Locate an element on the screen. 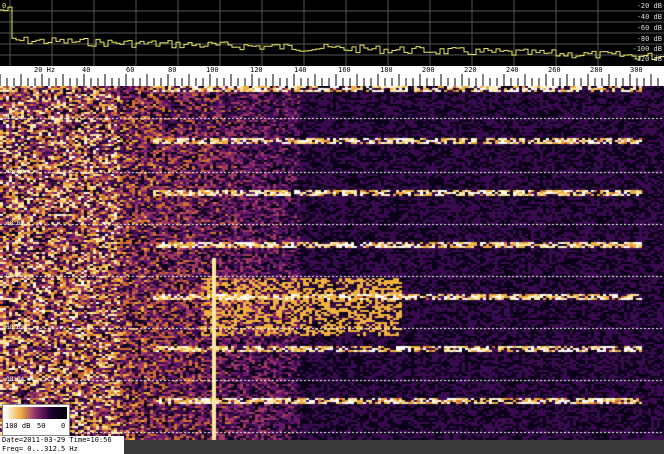 This screenshot has height=454, width=664. freq-label-140: 140 is located at coordinates (300, 70).